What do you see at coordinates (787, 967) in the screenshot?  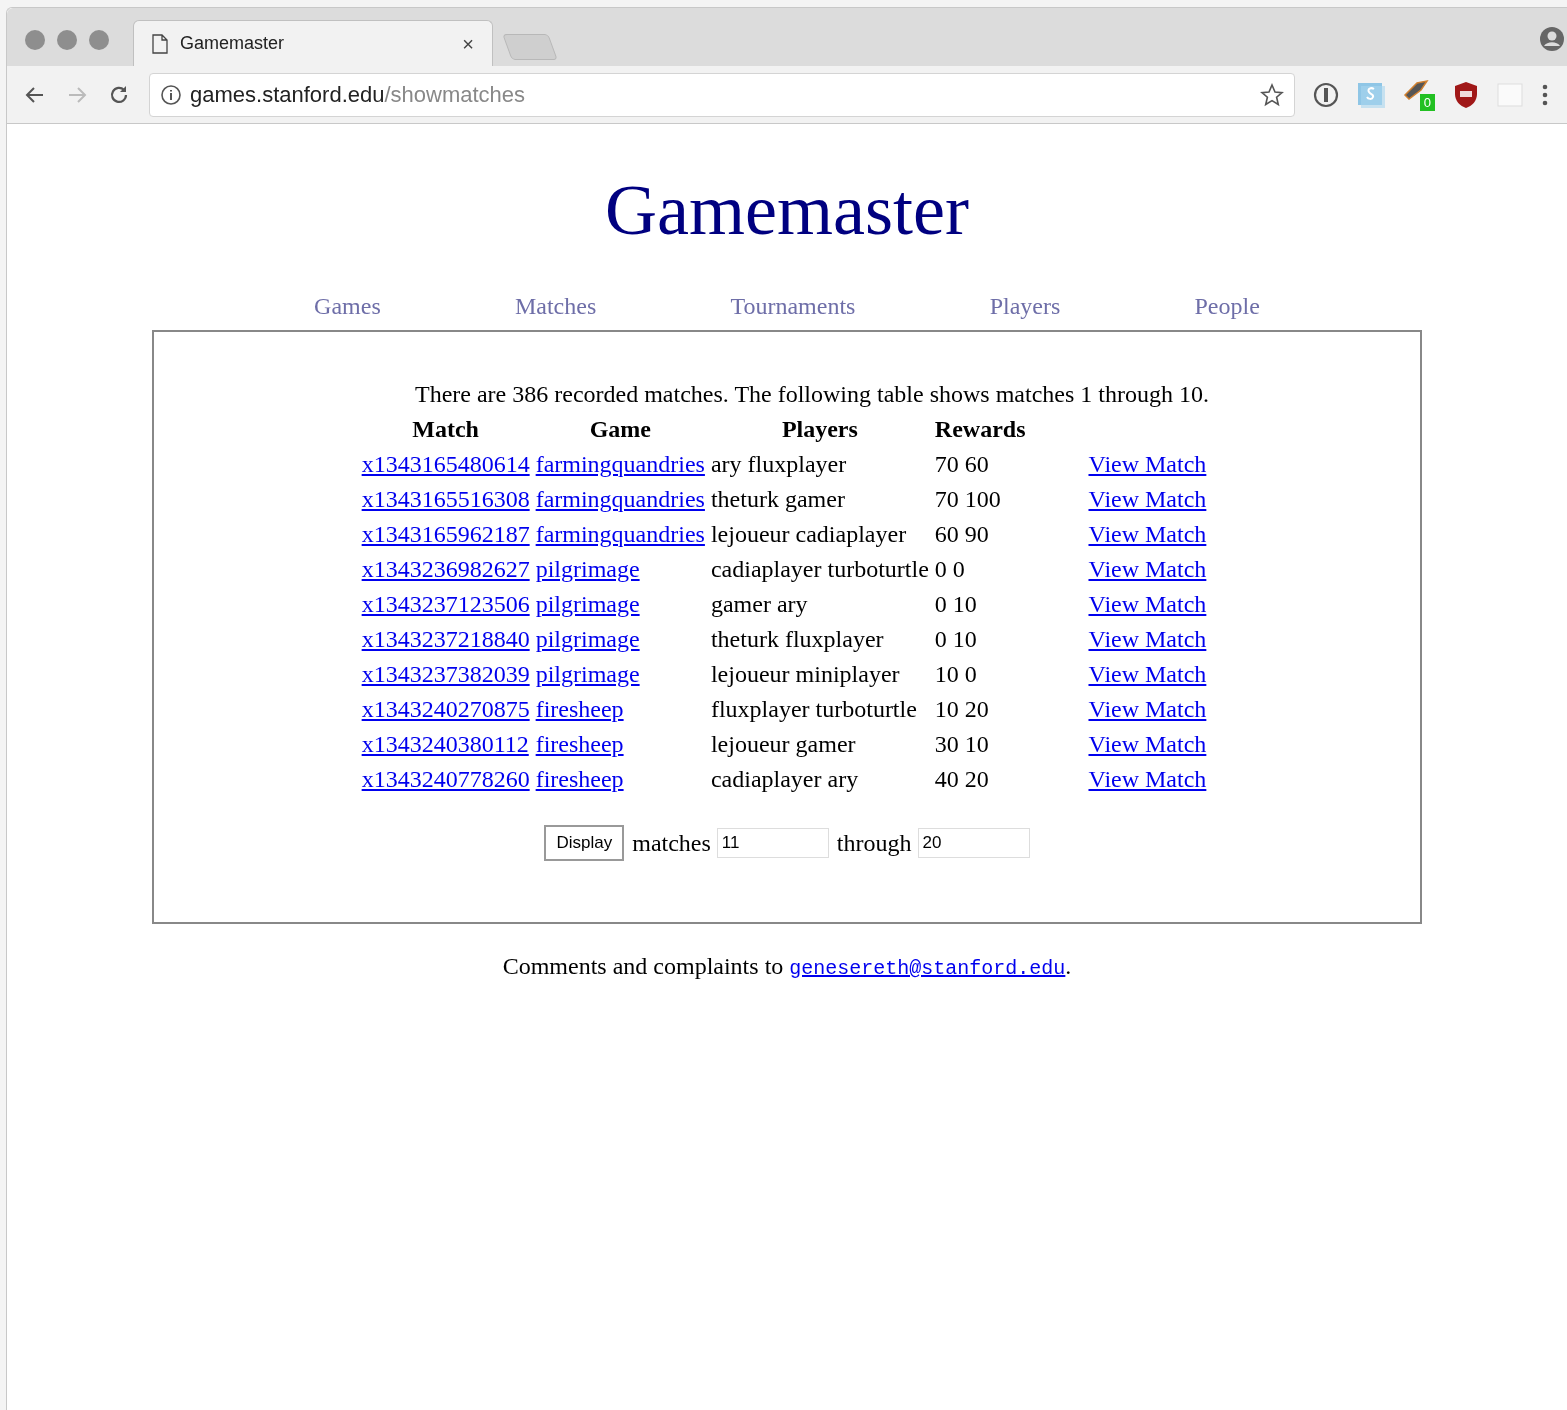 I see `footer-text: Comments and complaints to genesereth@stanford.edu.` at bounding box center [787, 967].